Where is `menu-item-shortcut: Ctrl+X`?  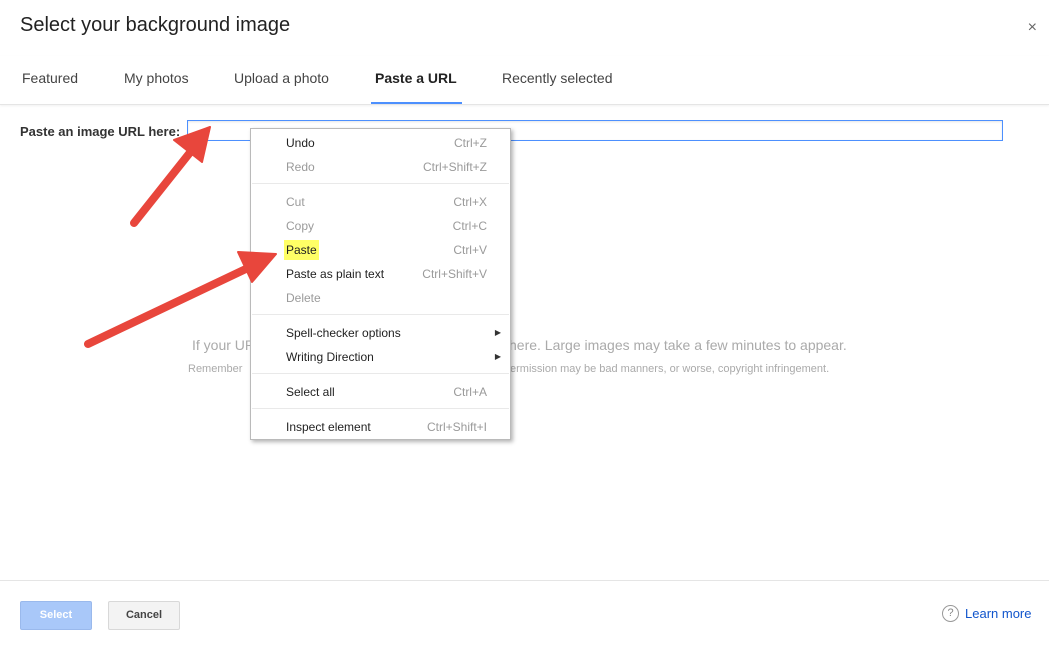 menu-item-shortcut: Ctrl+X is located at coordinates (470, 202).